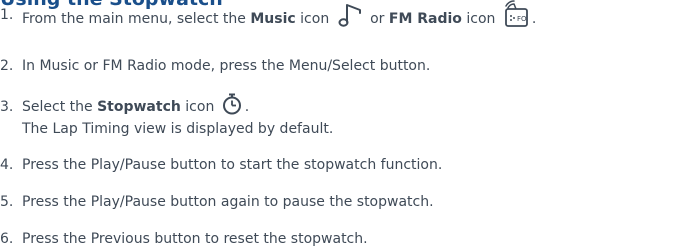 This screenshot has height=251, width=697. What do you see at coordinates (7, 165) in the screenshot?
I see `step-number: 4.` at bounding box center [7, 165].